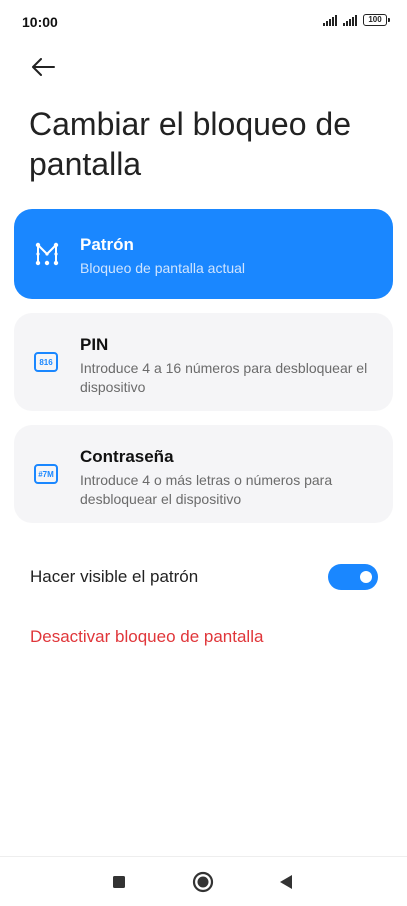  I want to click on password-icon: #7M, so click(46, 474).